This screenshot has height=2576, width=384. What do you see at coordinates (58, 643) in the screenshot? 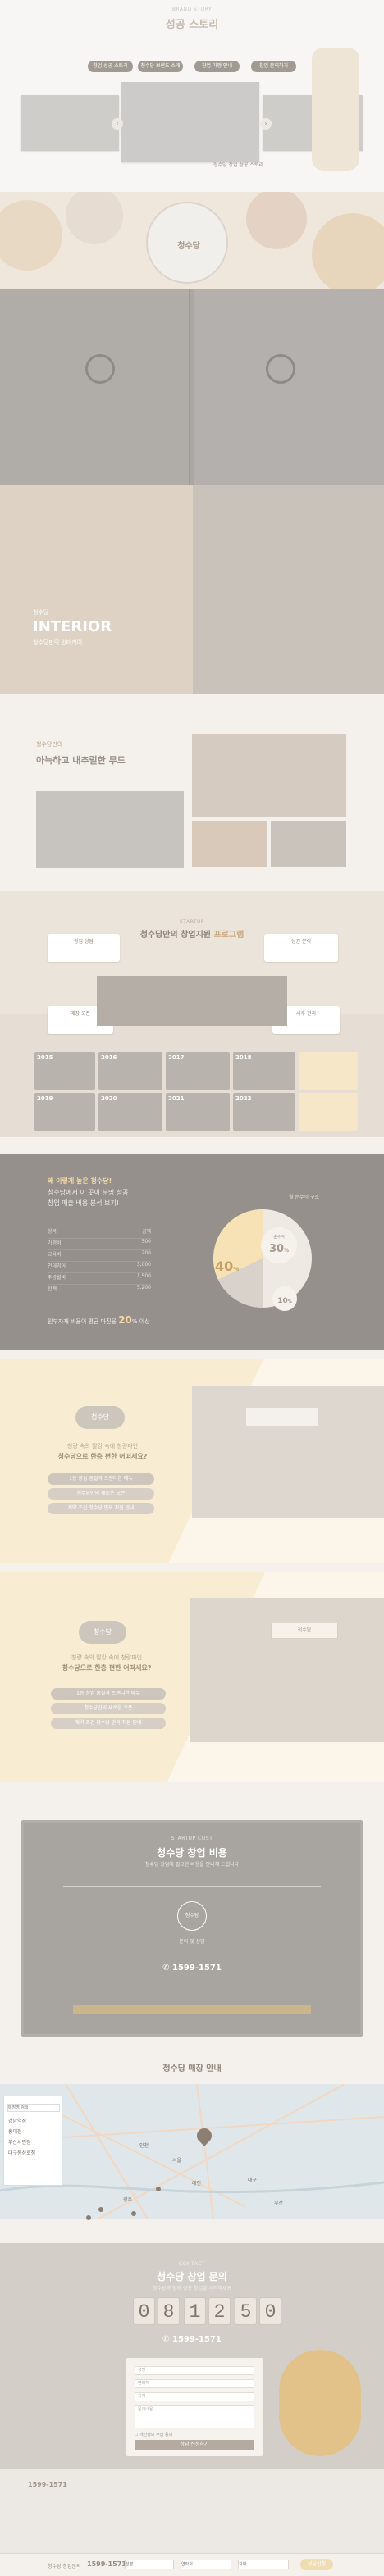
I see `interior-subtitle: 청수당만의 인테리어` at bounding box center [58, 643].